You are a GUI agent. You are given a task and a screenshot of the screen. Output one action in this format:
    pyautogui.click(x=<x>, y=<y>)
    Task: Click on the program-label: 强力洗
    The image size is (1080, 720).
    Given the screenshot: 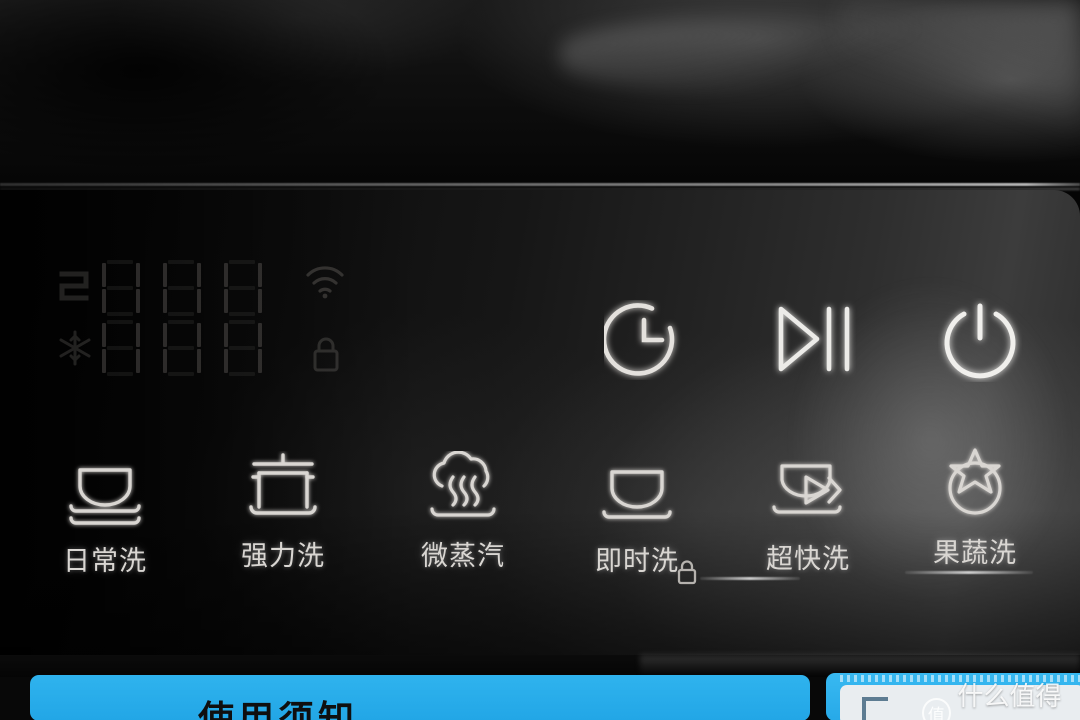 What is the action you would take?
    pyautogui.click(x=283, y=556)
    